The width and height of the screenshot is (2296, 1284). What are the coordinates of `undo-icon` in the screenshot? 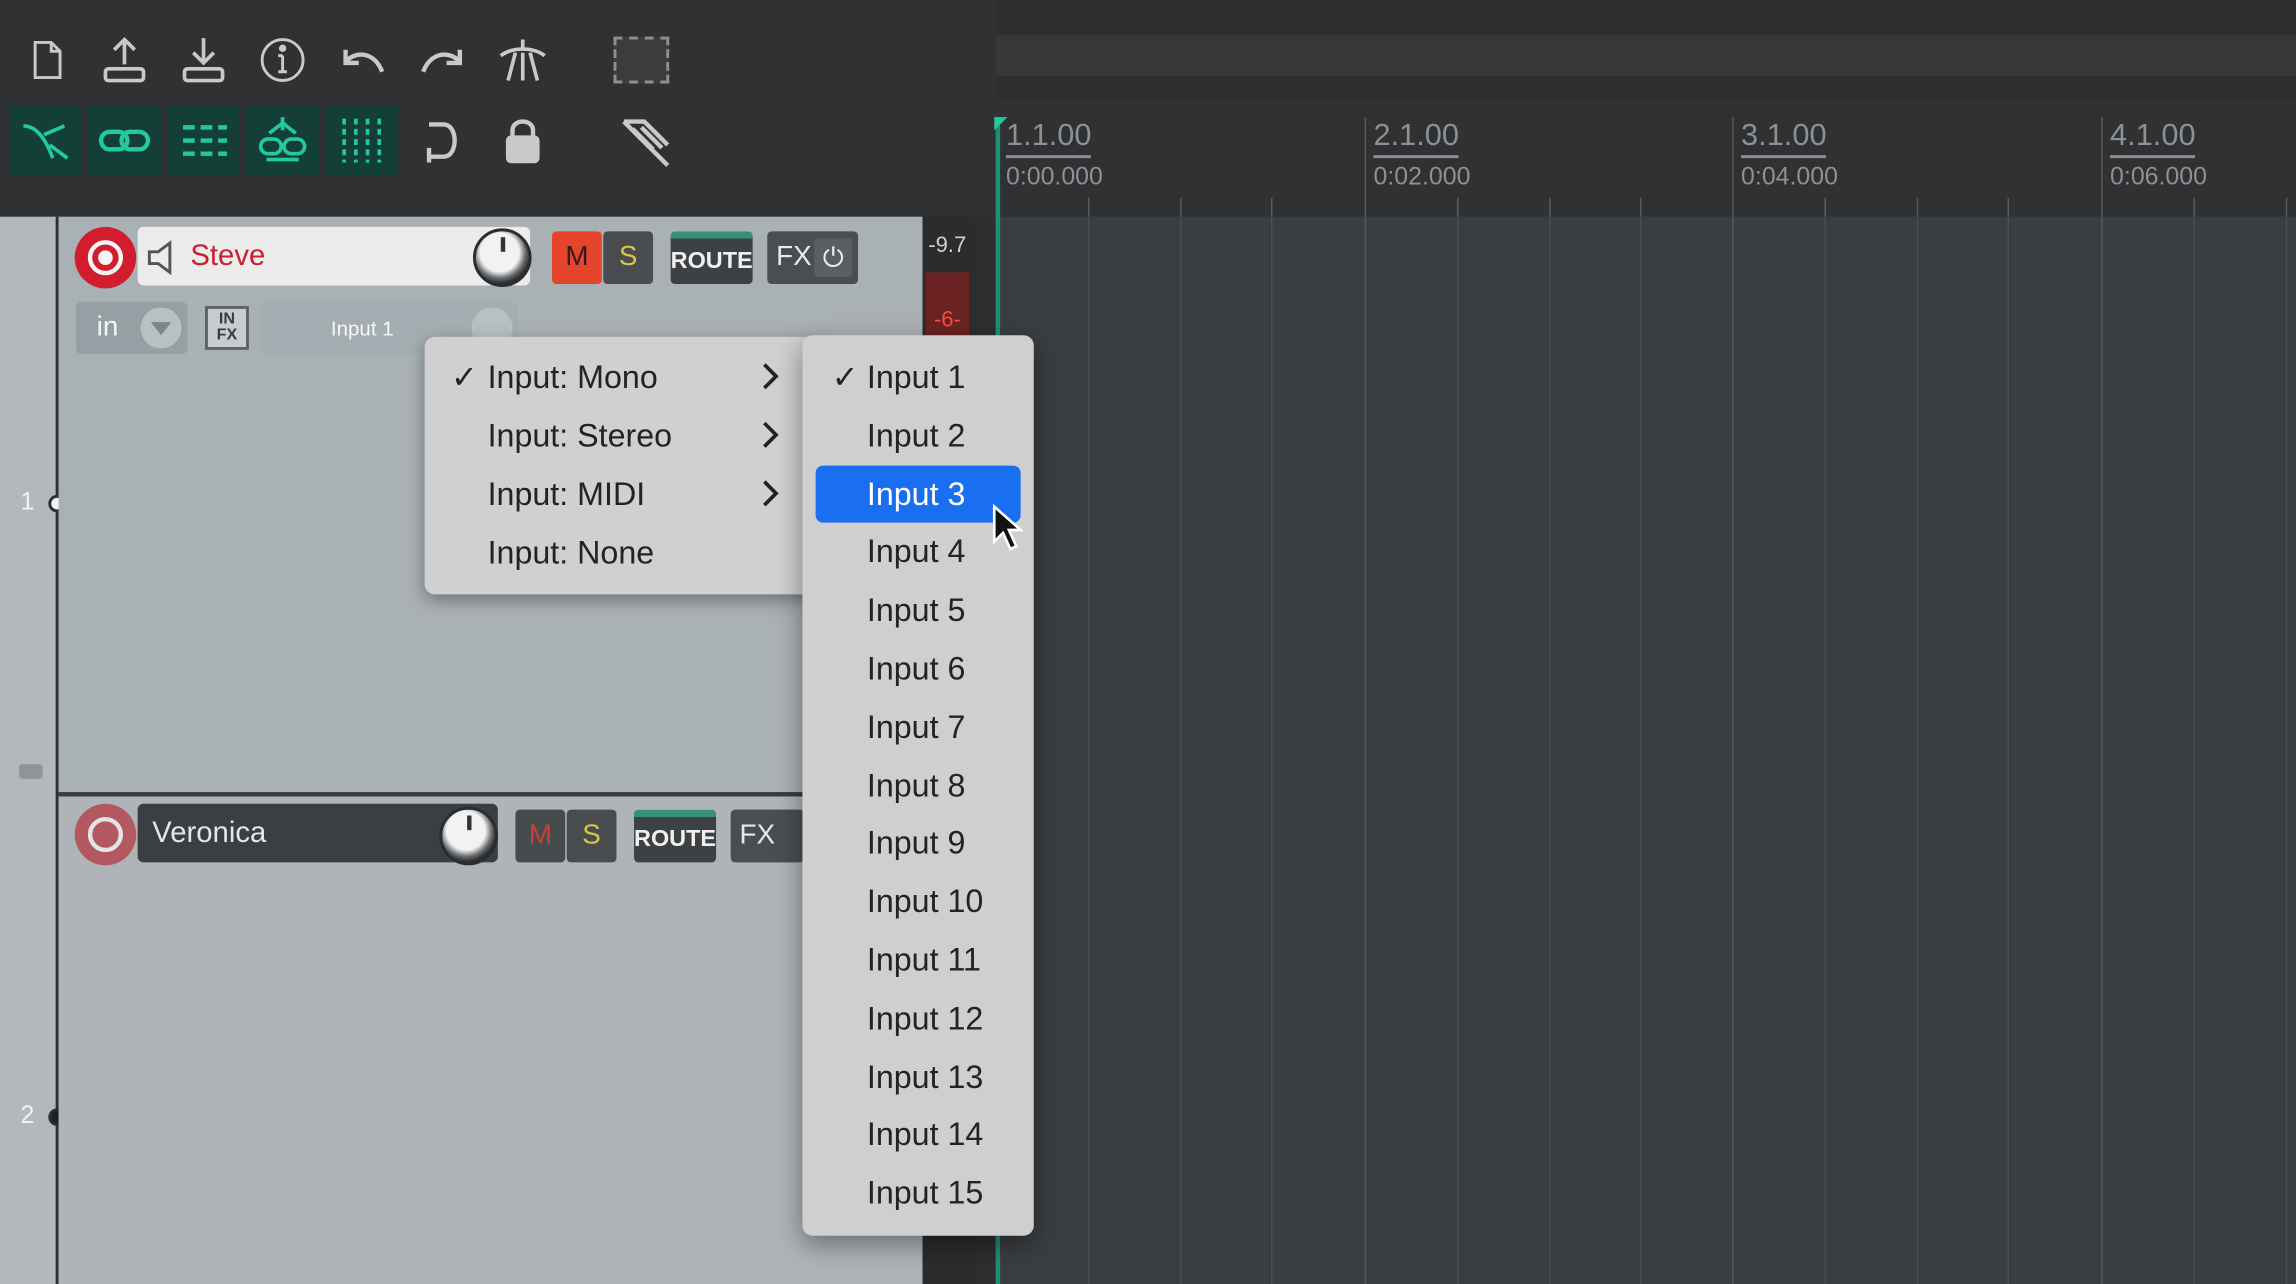 It's located at (361, 60).